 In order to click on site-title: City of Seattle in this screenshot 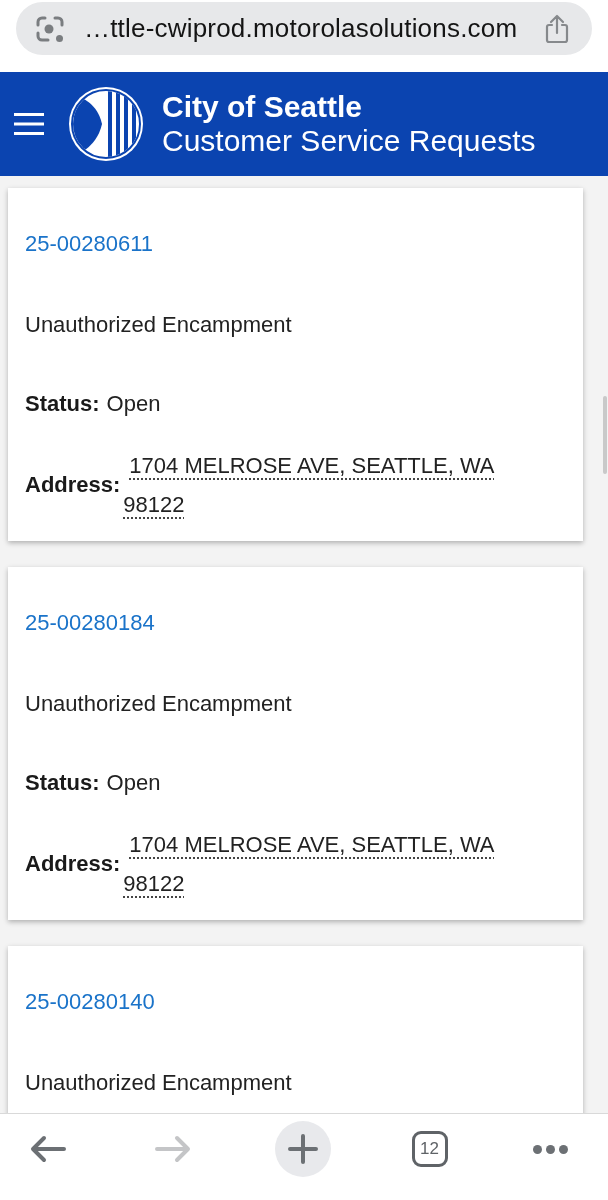, I will do `click(263, 107)`.